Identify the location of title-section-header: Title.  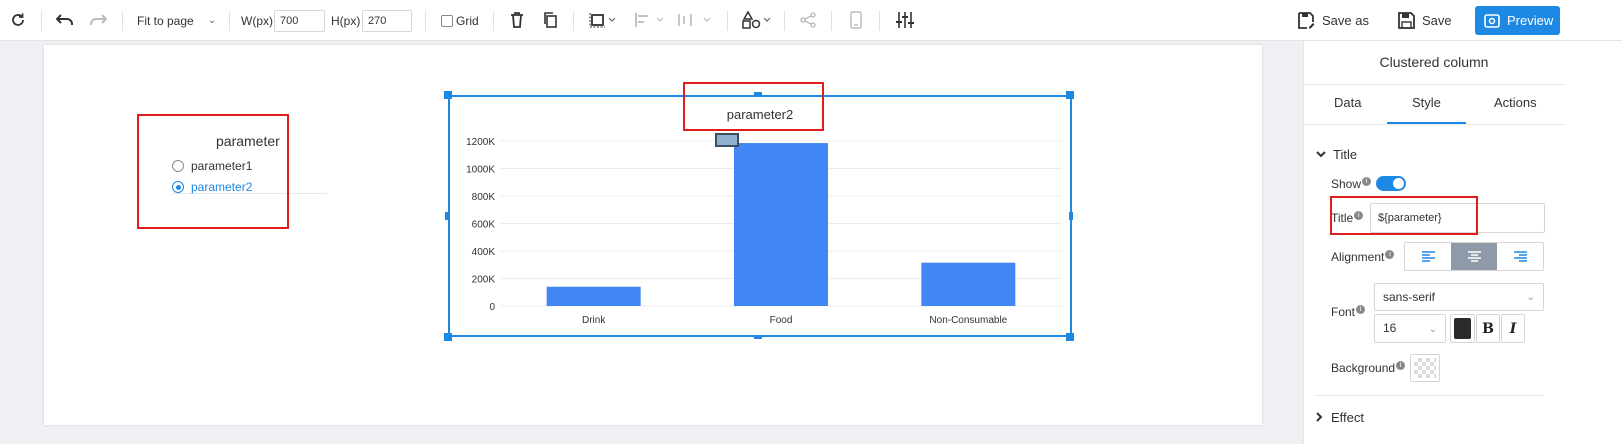
(1336, 154).